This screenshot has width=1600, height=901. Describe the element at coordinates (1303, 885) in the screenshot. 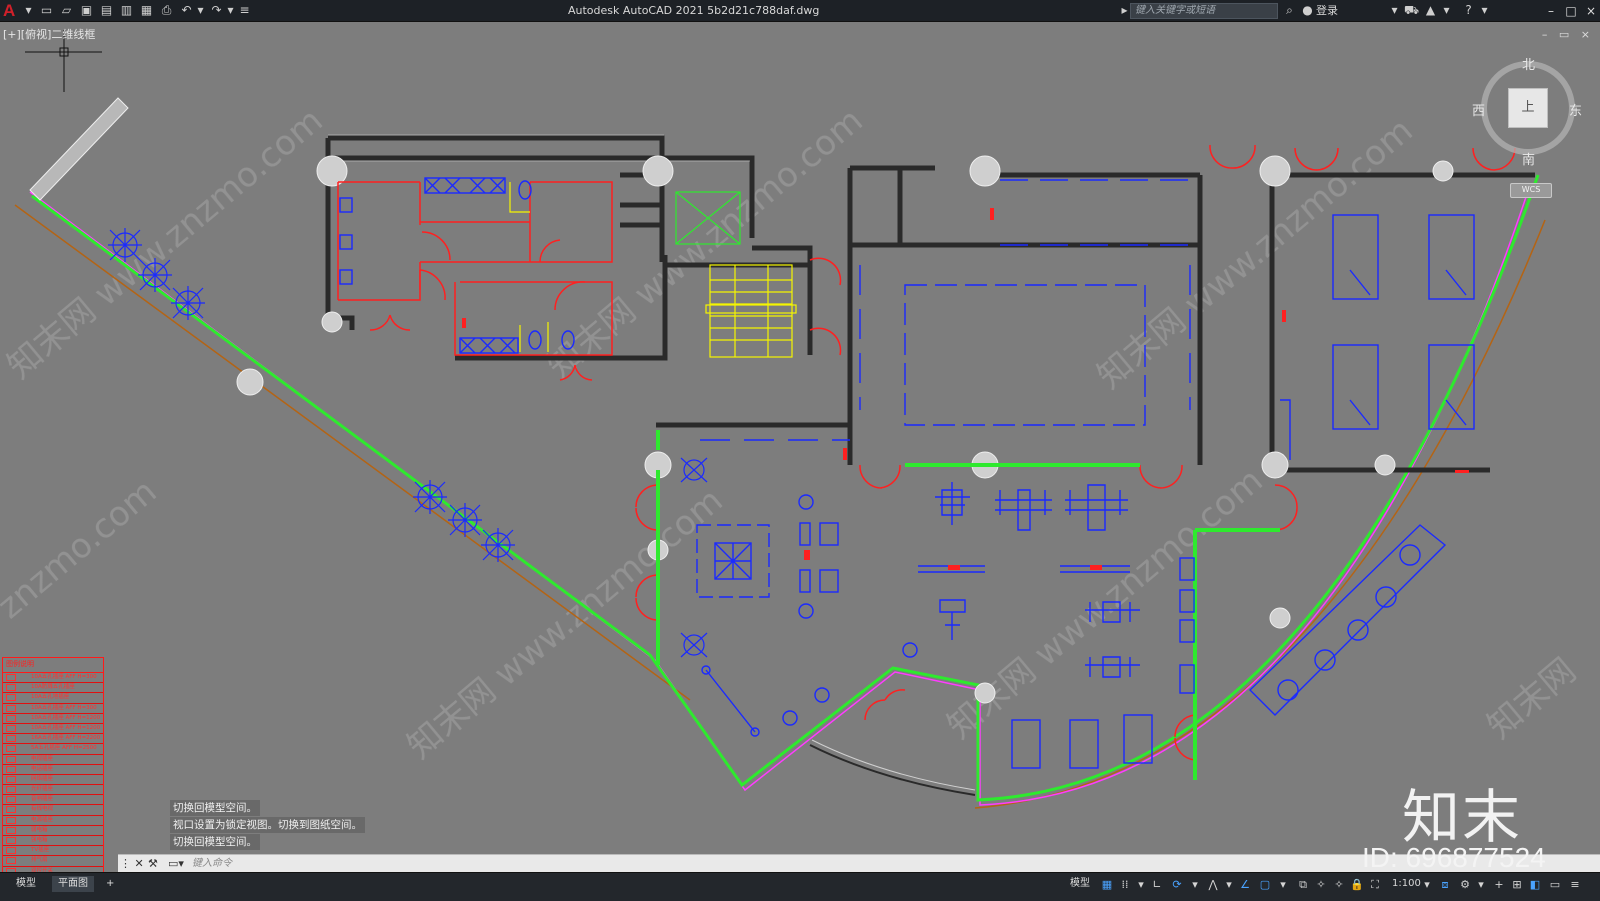

I see `lineweight-icon: ⧉` at that location.